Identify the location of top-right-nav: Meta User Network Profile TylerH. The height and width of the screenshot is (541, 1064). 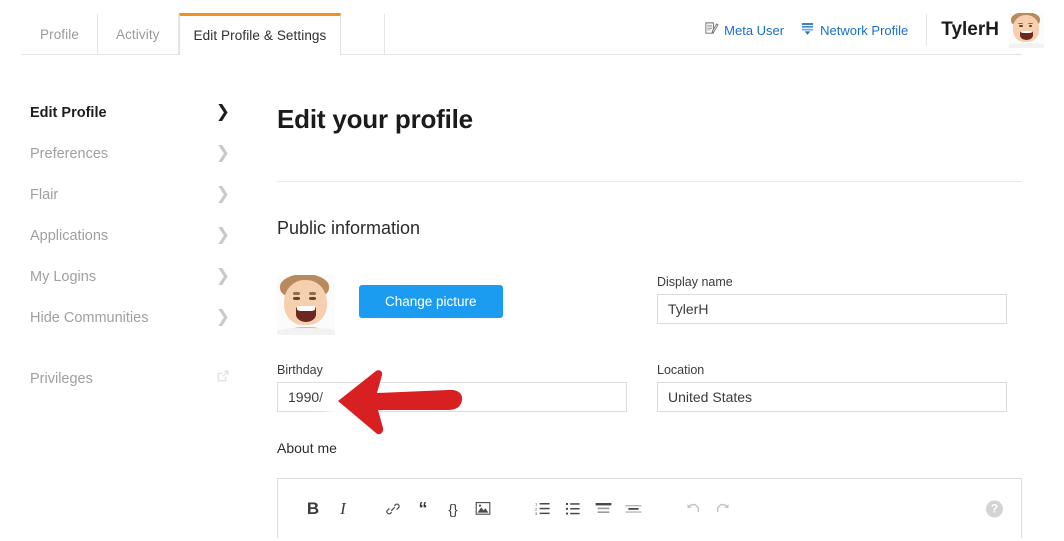
(874, 30).